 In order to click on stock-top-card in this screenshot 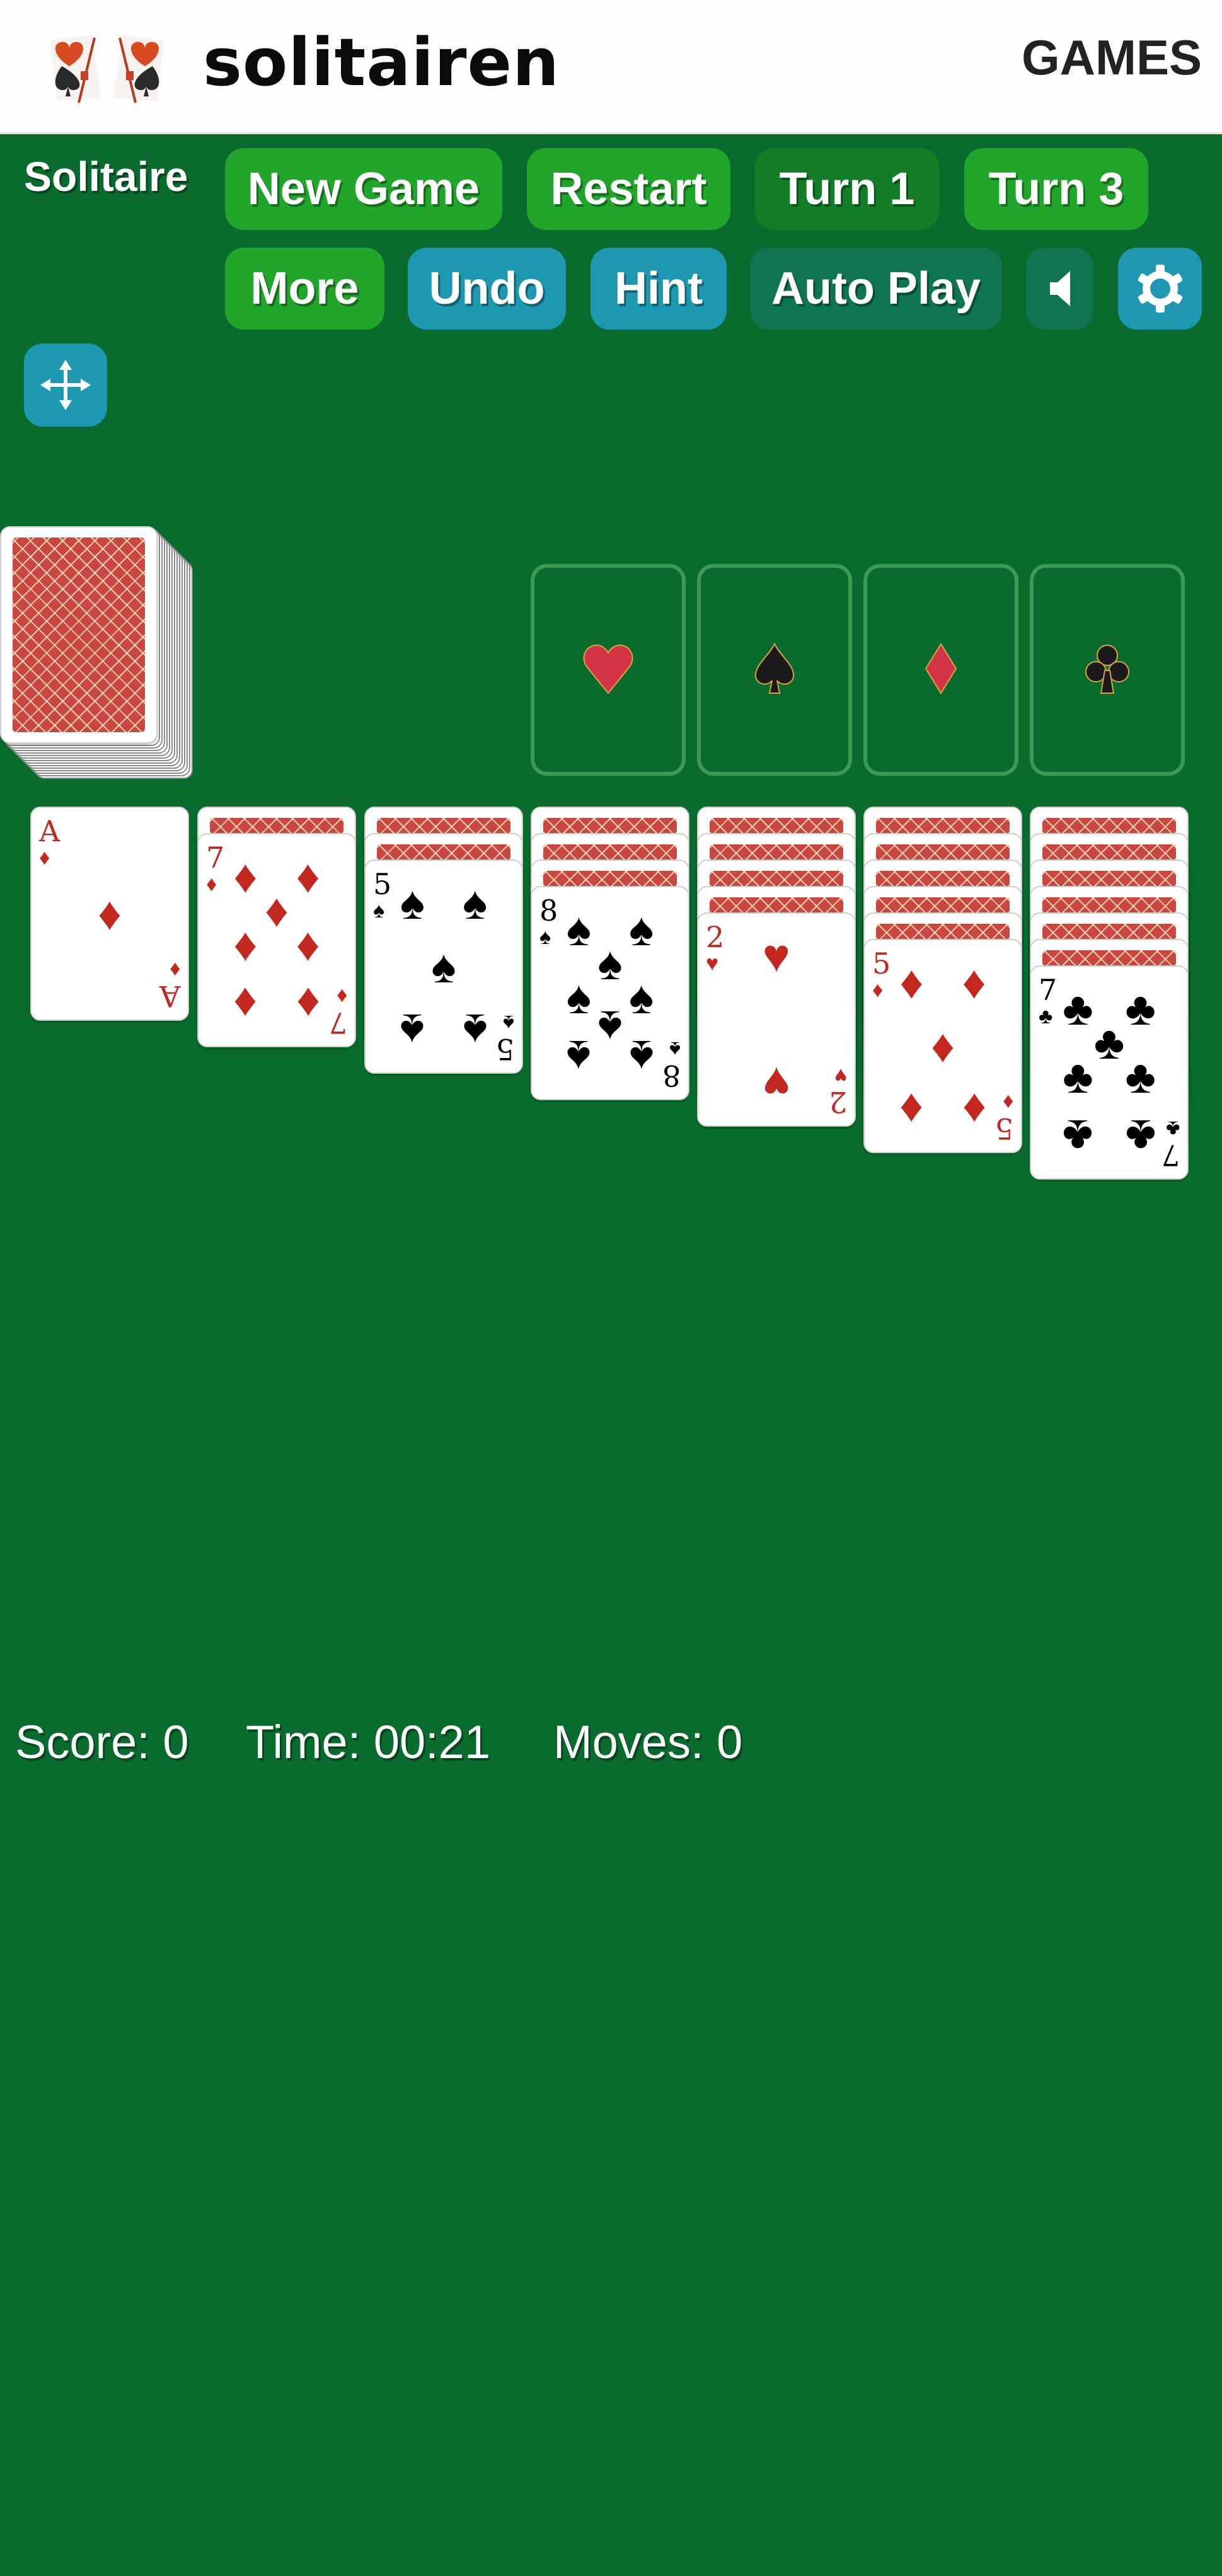, I will do `click(79, 635)`.